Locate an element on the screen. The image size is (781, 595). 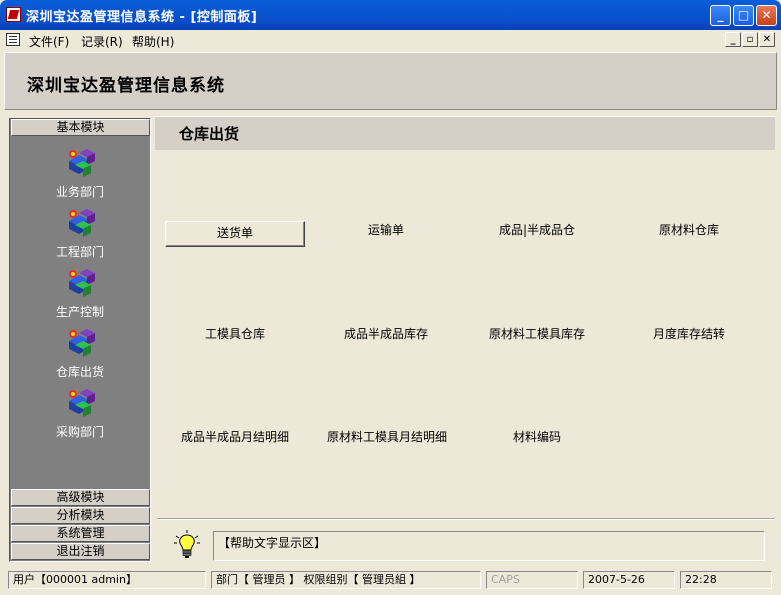
sidebar-header-basic: 基本模块 is located at coordinates (80, 127).